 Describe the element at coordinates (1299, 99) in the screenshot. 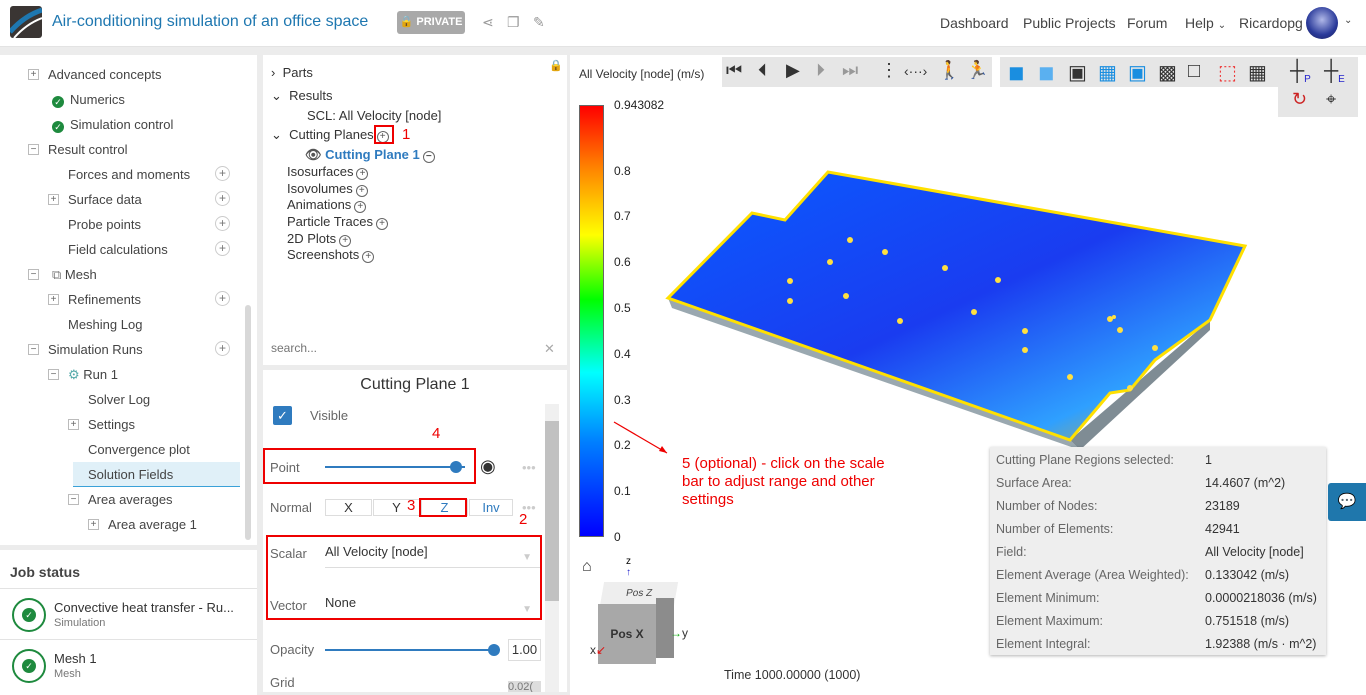

I see `rotate-axes-icon: ↻` at that location.